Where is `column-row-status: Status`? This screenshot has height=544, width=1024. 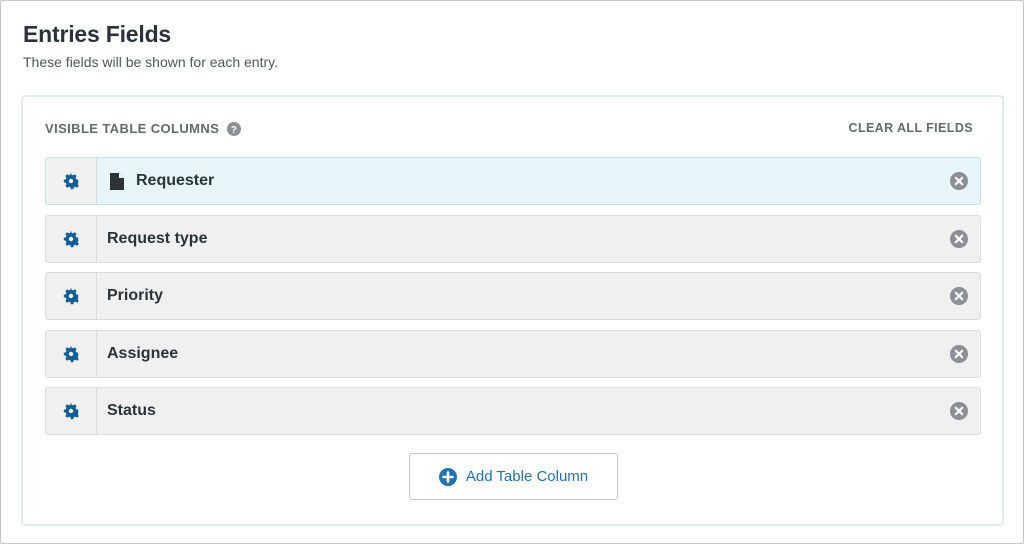
column-row-status: Status is located at coordinates (513, 411).